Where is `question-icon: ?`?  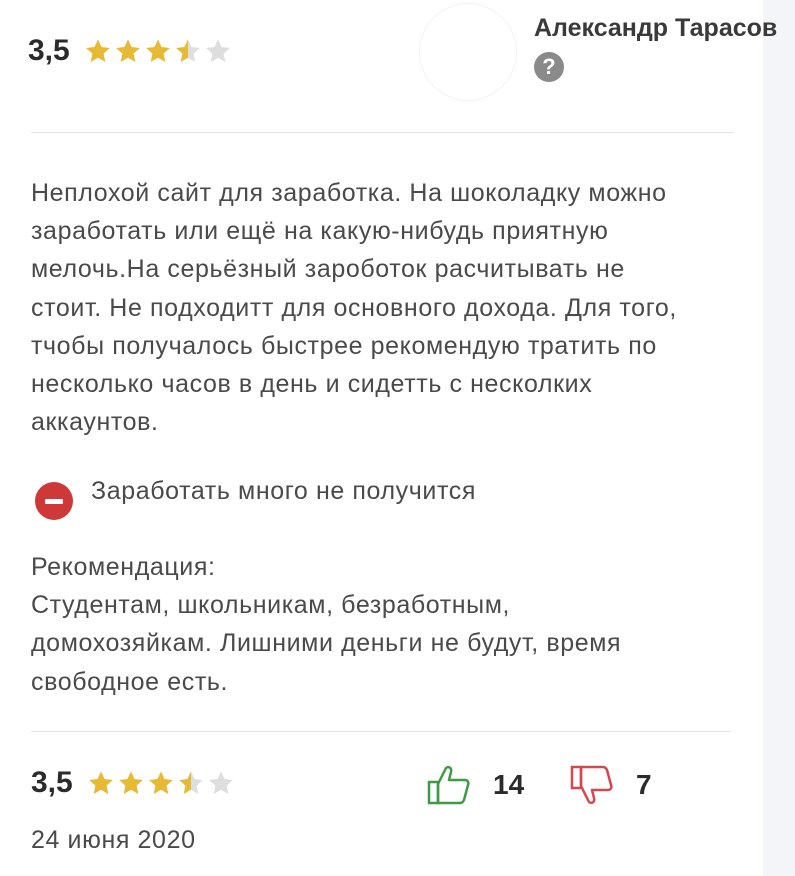
question-icon: ? is located at coordinates (549, 67).